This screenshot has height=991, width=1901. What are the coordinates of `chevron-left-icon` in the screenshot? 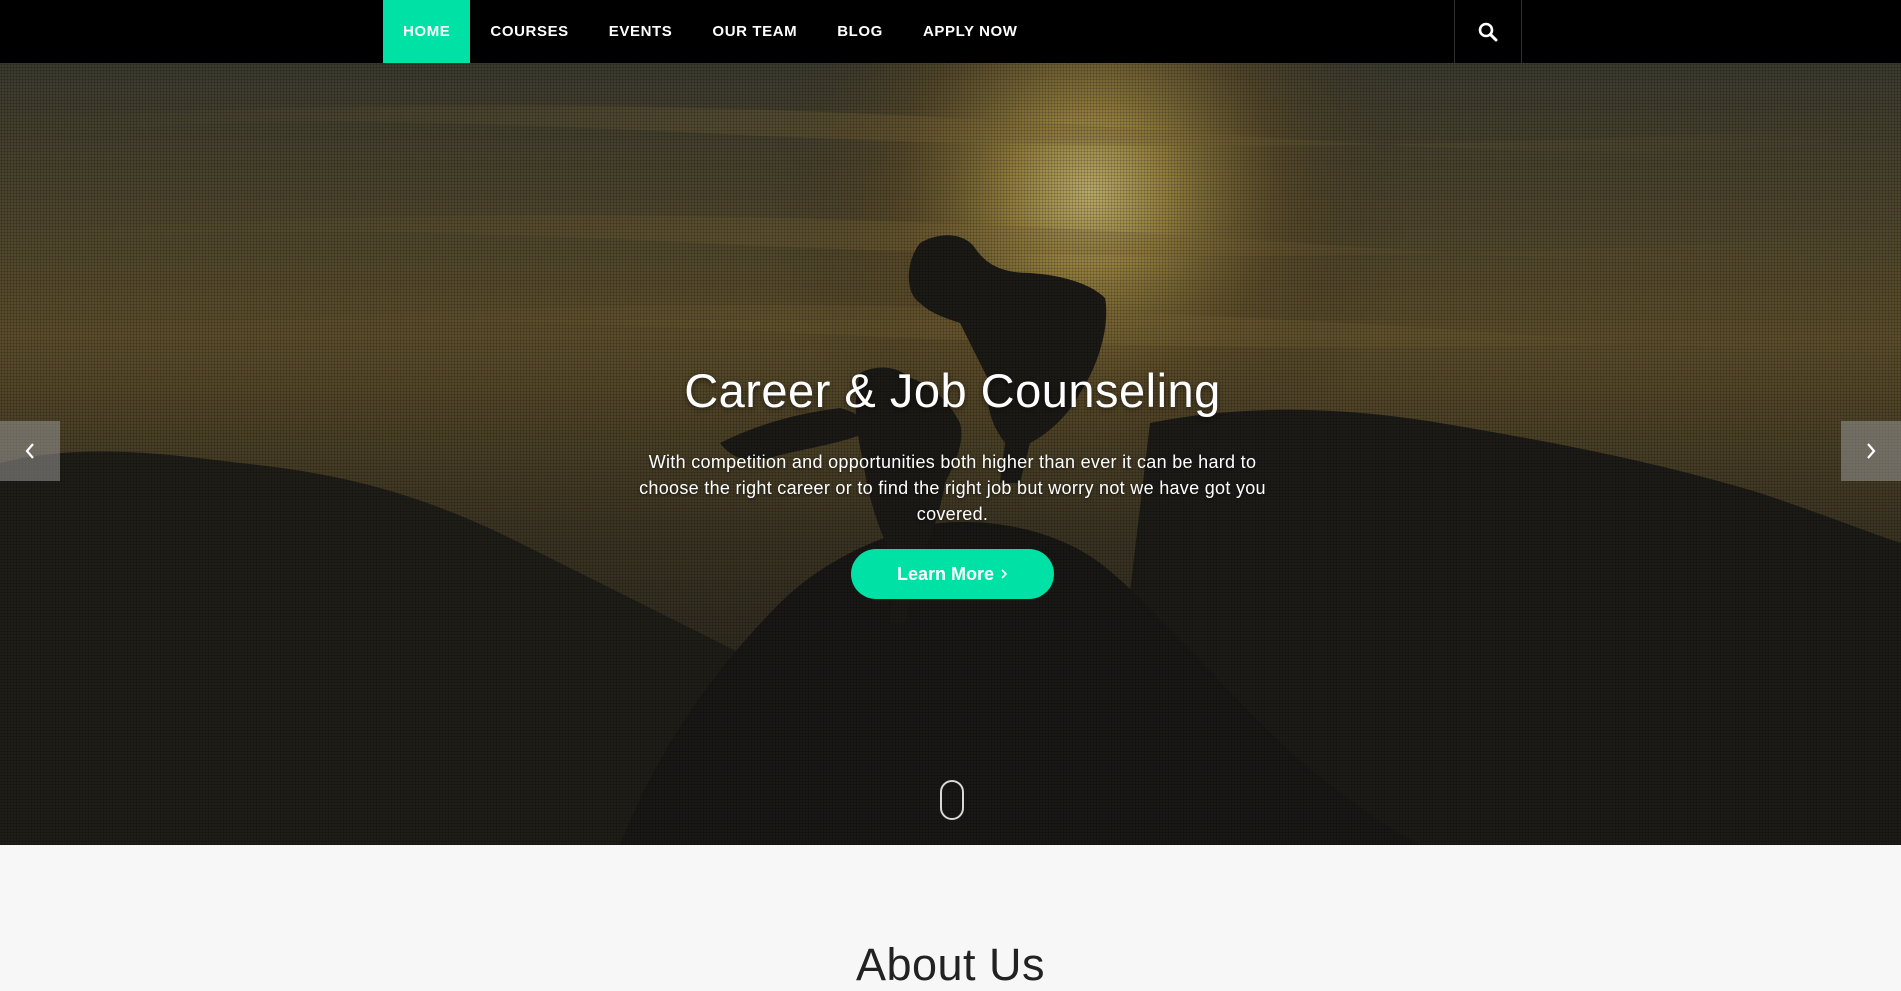 It's located at (29, 451).